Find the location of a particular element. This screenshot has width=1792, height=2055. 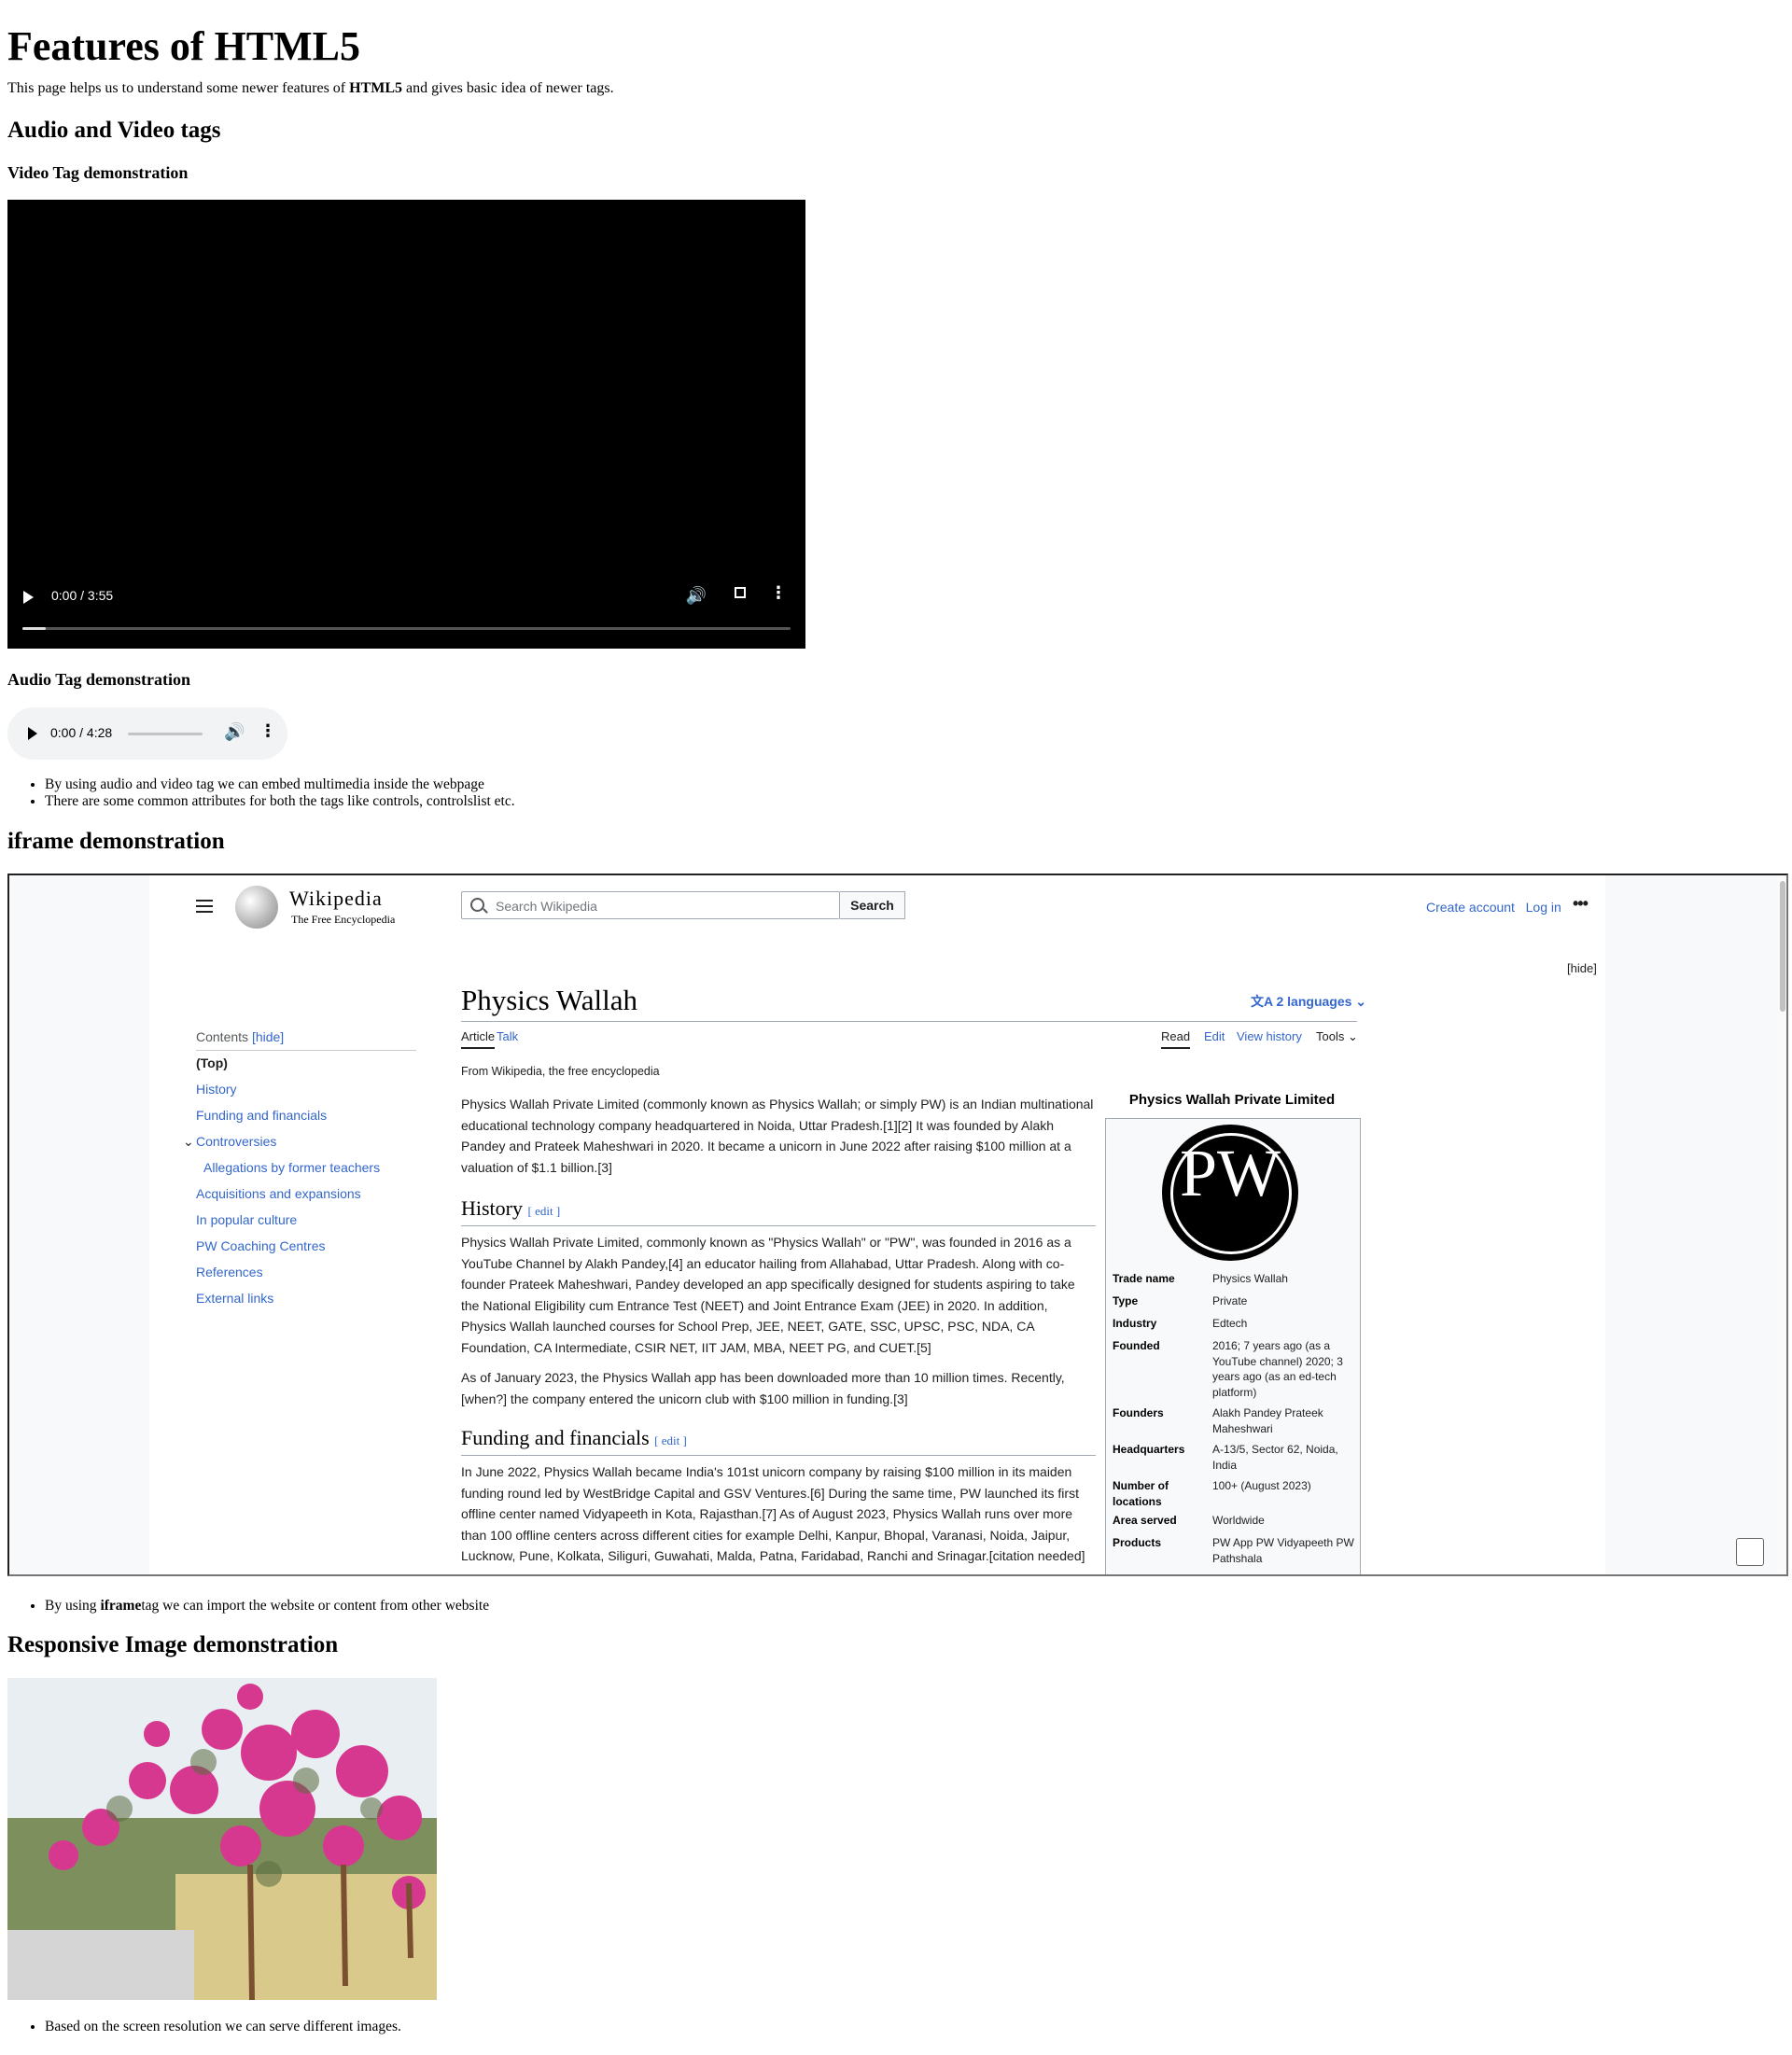

tab-talk: Talk is located at coordinates (507, 1036).